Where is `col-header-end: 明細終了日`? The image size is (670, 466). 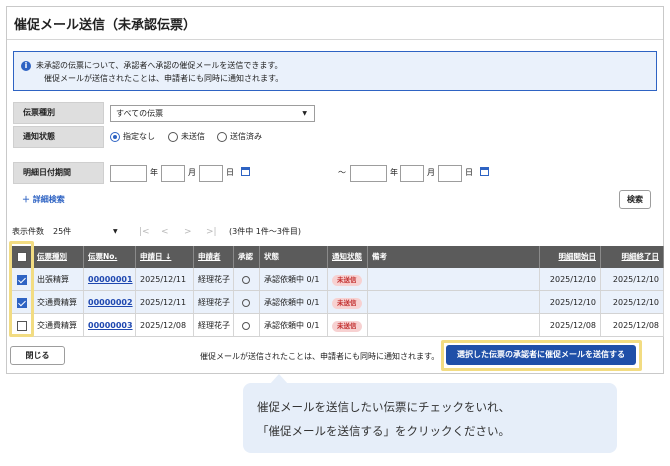
col-header-end: 明細終了日 is located at coordinates (632, 257).